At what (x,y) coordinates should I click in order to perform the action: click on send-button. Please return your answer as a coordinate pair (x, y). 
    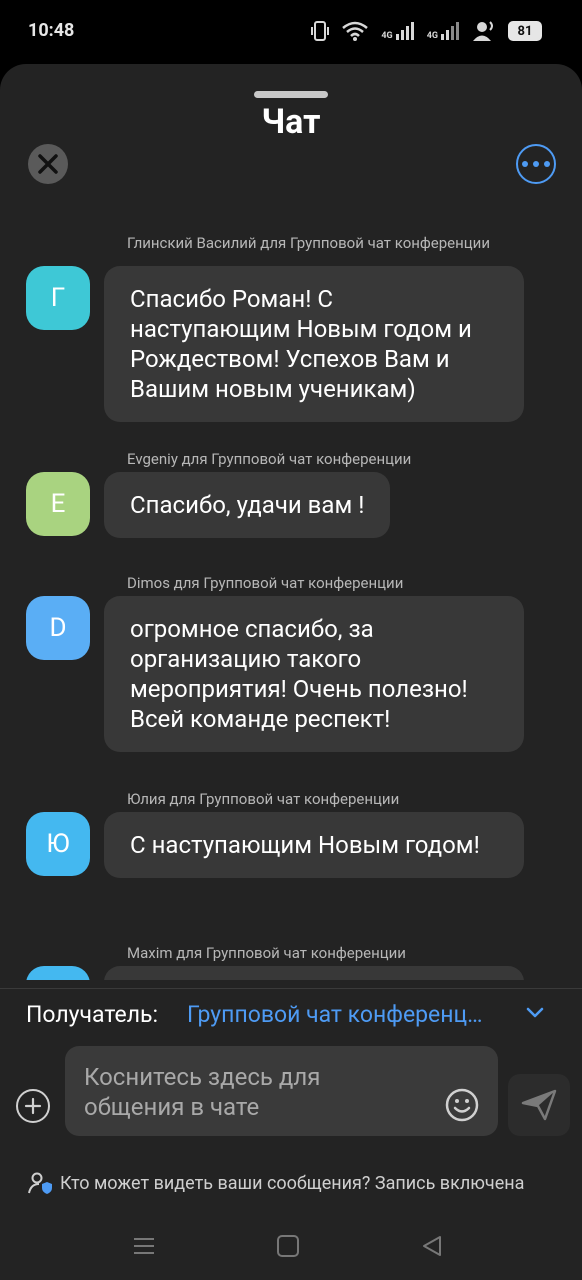
    Looking at the image, I should click on (539, 1105).